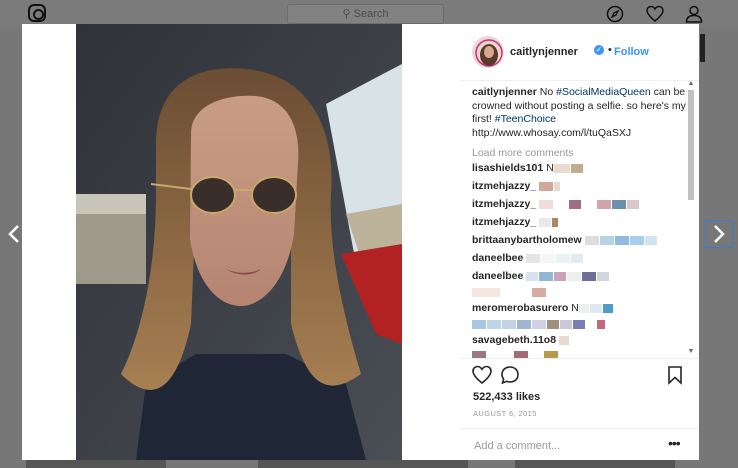  Describe the element at coordinates (544, 52) in the screenshot. I see `post-username: caitlynjenner` at that location.